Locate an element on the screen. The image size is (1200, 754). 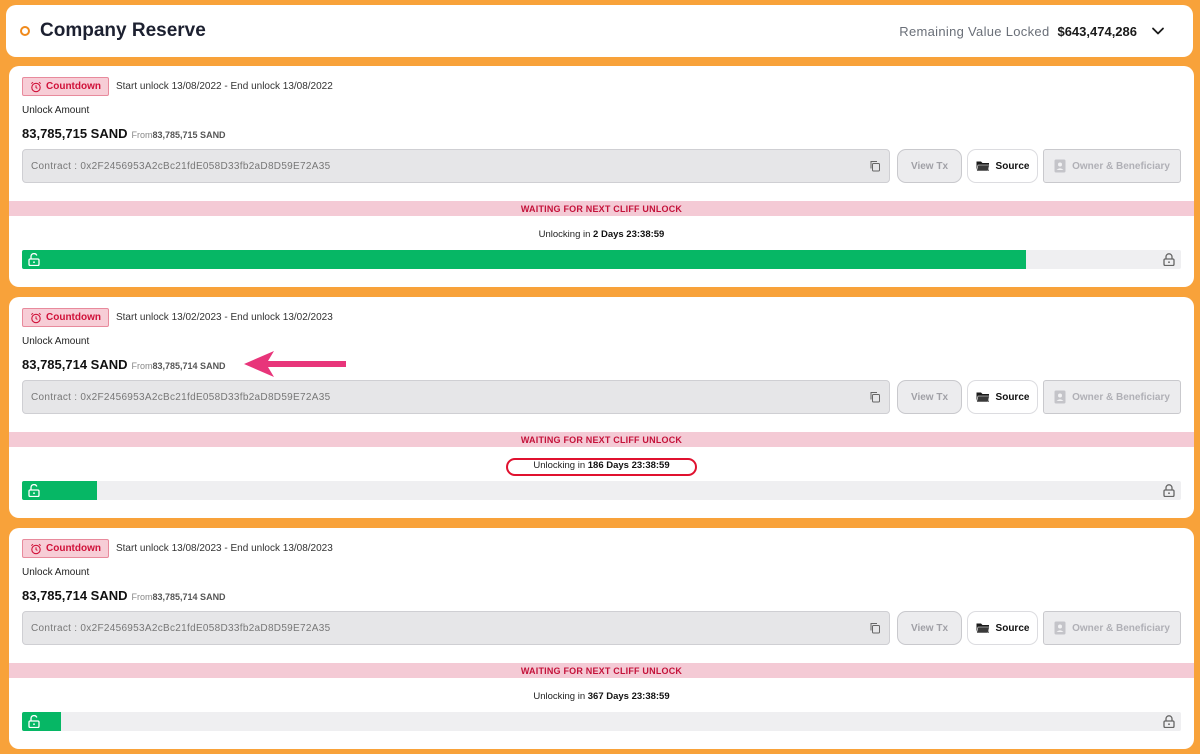
remaining-amount: $643,474,286 is located at coordinates (1097, 31).